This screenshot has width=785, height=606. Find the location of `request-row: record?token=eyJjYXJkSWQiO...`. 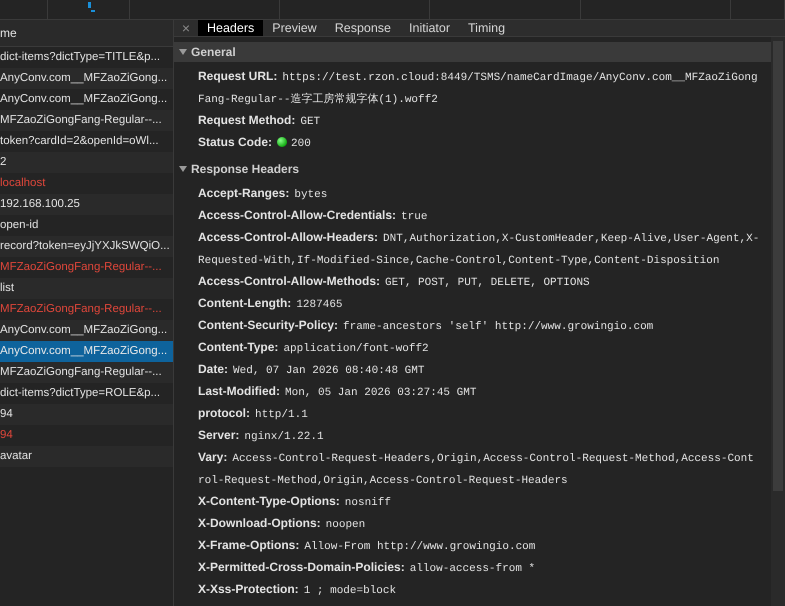

request-row: record?token=eyJjYXJkSWQiO... is located at coordinates (86, 246).